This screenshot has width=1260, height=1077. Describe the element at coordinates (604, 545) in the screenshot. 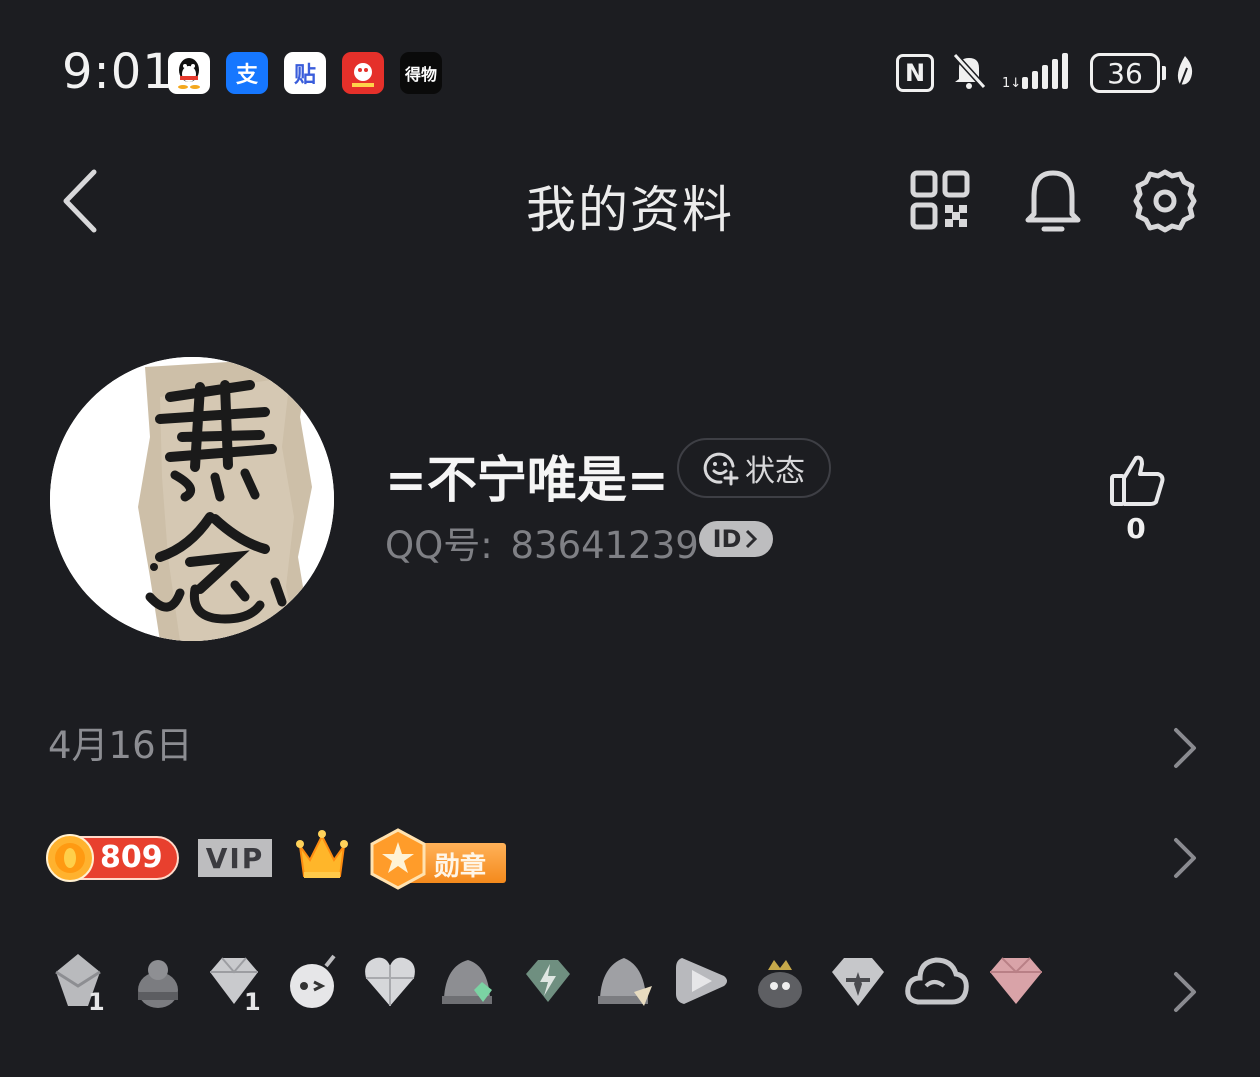

I see `qq-number: 83641239` at that location.